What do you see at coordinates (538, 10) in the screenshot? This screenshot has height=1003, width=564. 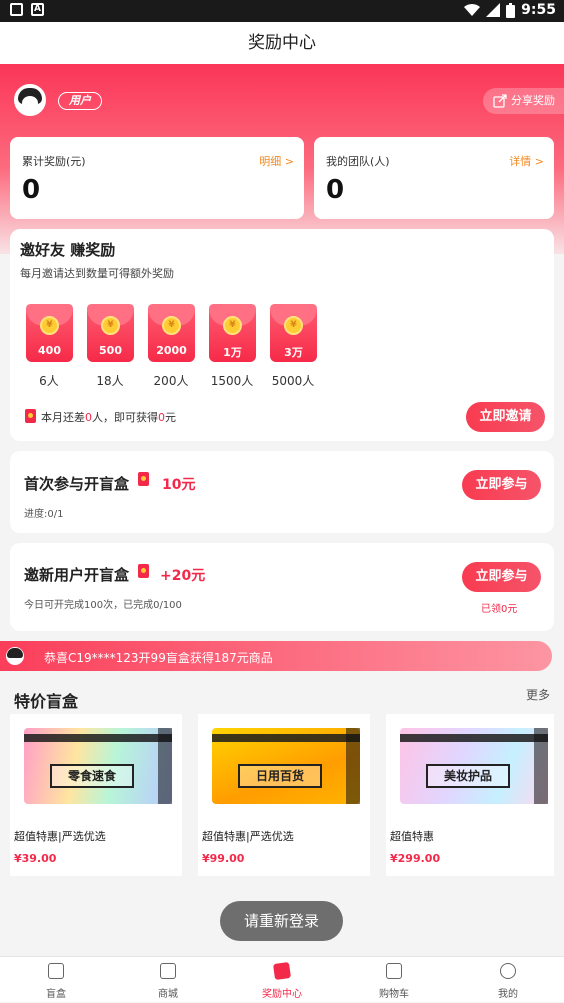 I see `clock: 9:55` at bounding box center [538, 10].